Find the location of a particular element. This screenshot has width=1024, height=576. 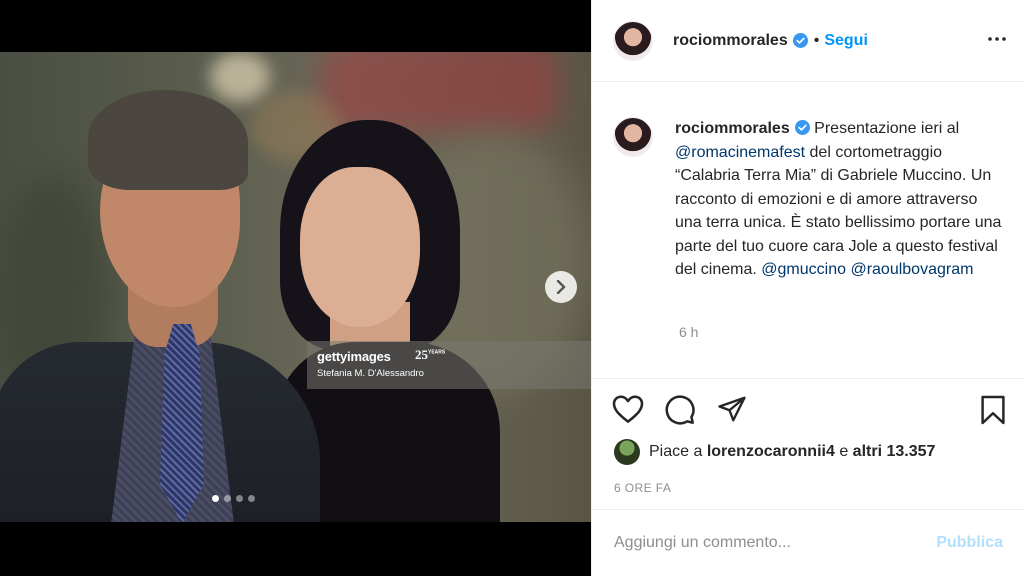

more-options-icon is located at coordinates (997, 39).